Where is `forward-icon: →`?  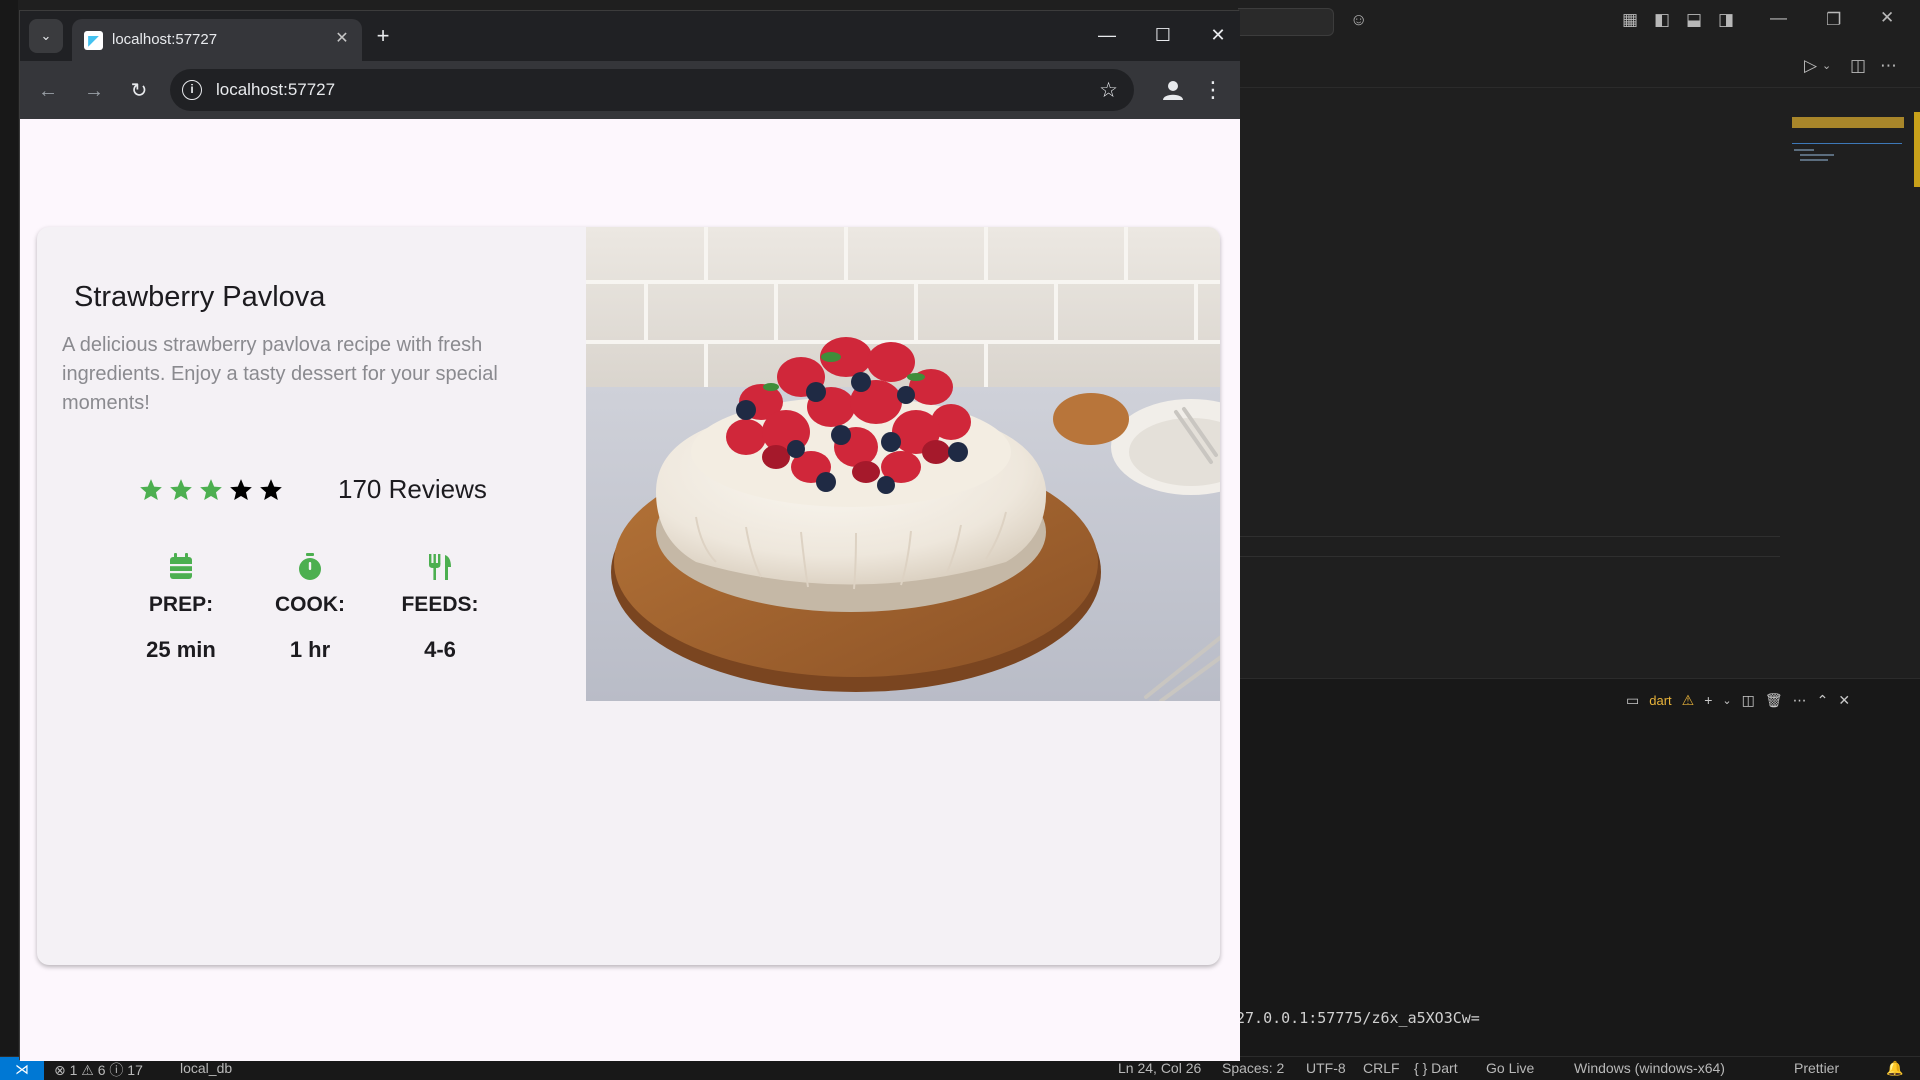 forward-icon: → is located at coordinates (94, 91).